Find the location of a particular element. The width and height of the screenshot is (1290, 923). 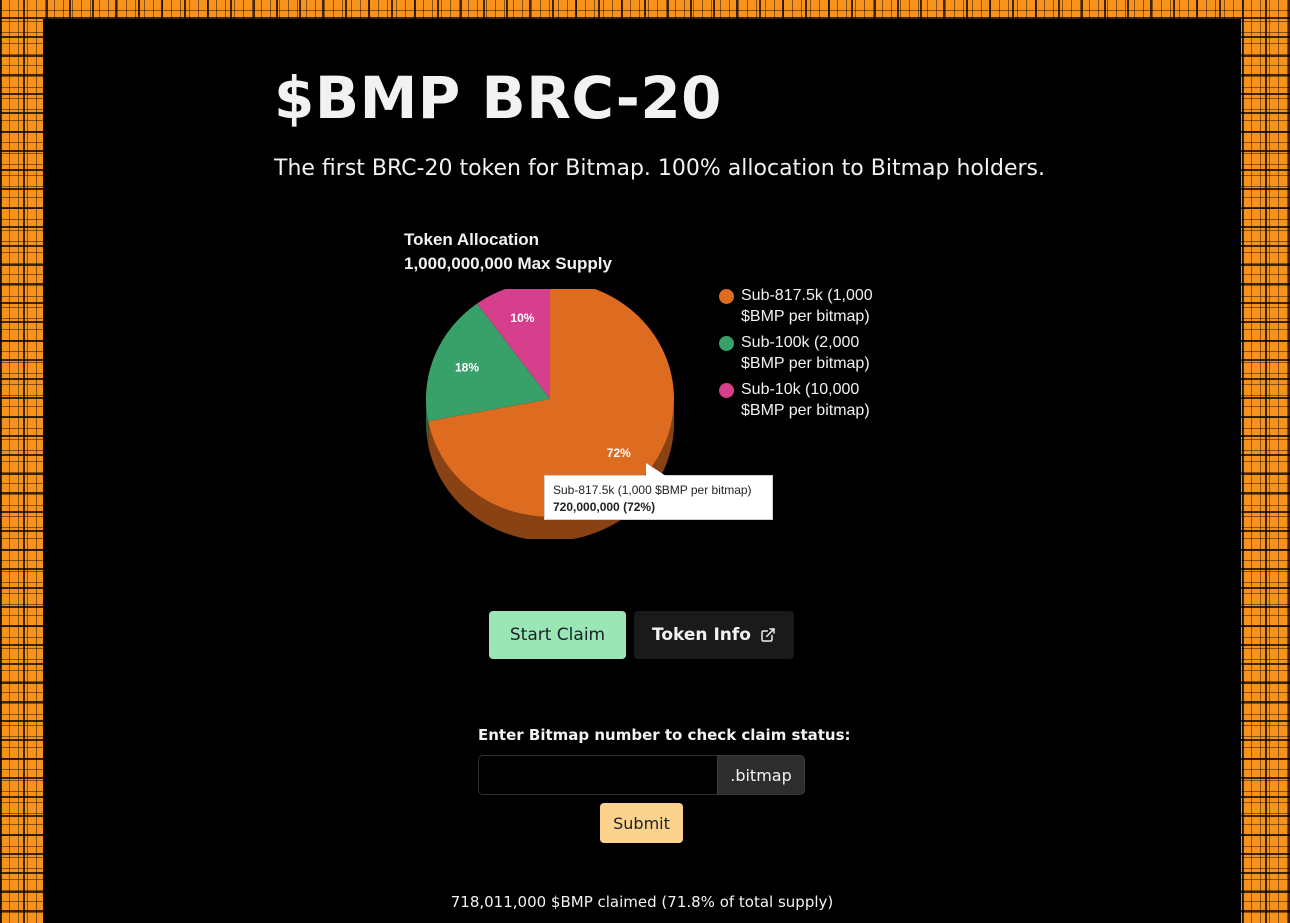

tooltip-value: 720,000,000 (72%) is located at coordinates (604, 507).